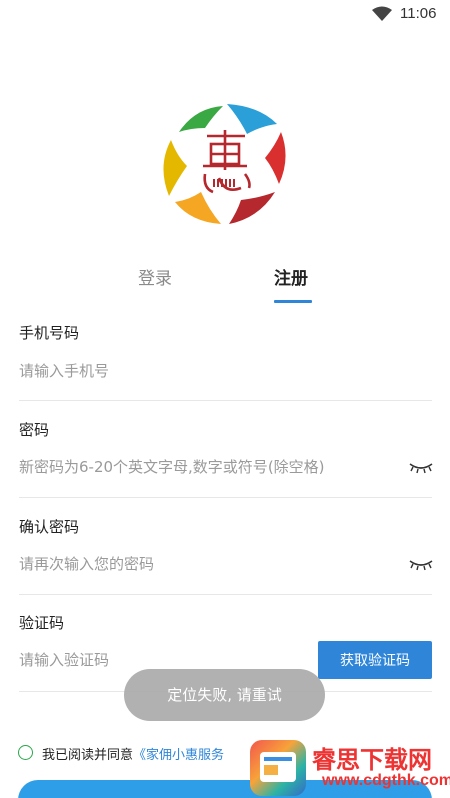  What do you see at coordinates (382, 13) in the screenshot?
I see `wifi-icon` at bounding box center [382, 13].